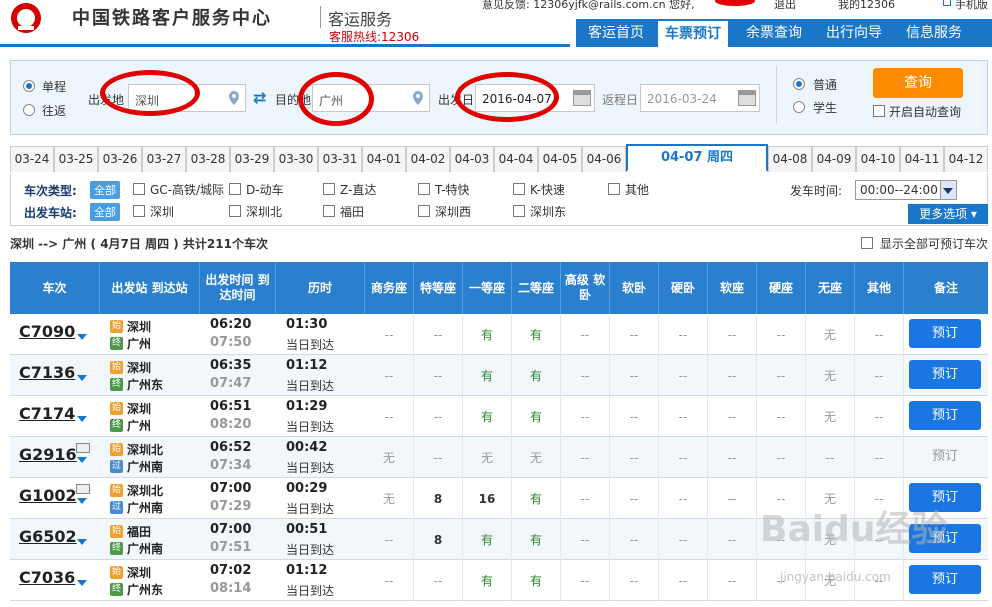 The image size is (992, 607). Describe the element at coordinates (48, 495) in the screenshot. I see `train-number-link: G1002` at that location.